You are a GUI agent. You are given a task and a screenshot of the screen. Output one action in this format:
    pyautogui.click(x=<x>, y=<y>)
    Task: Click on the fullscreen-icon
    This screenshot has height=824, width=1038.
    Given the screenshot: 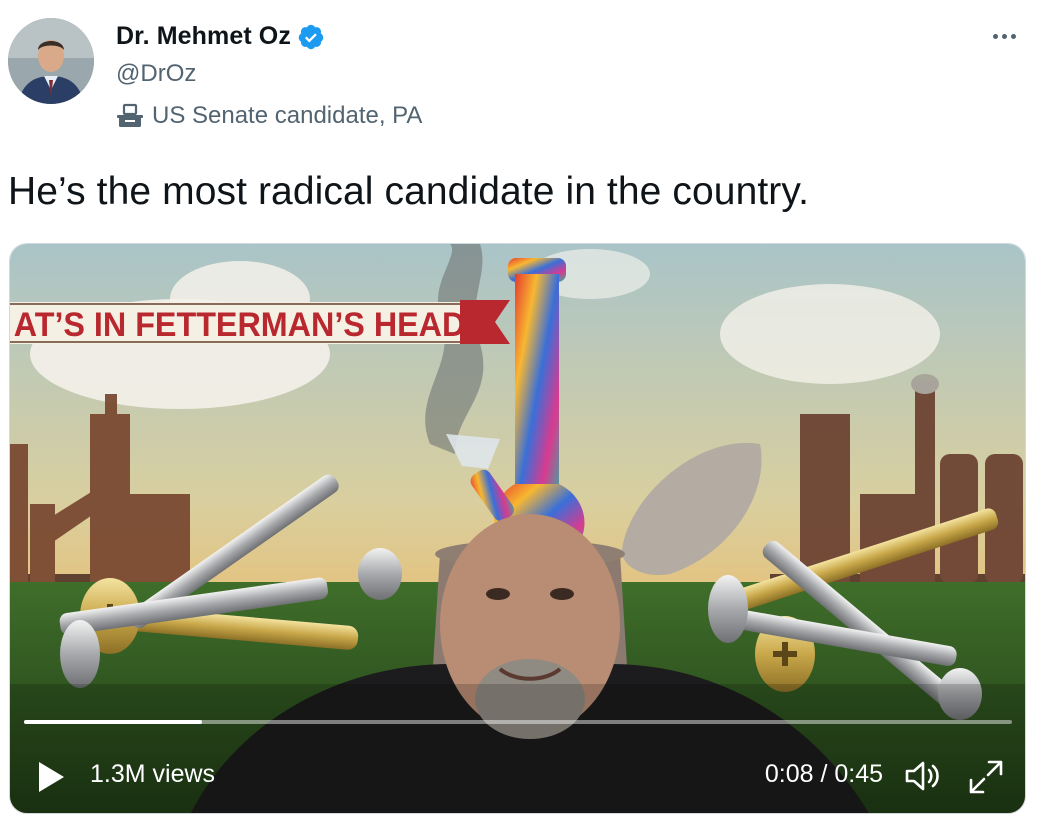 What is the action you would take?
    pyautogui.click(x=986, y=777)
    